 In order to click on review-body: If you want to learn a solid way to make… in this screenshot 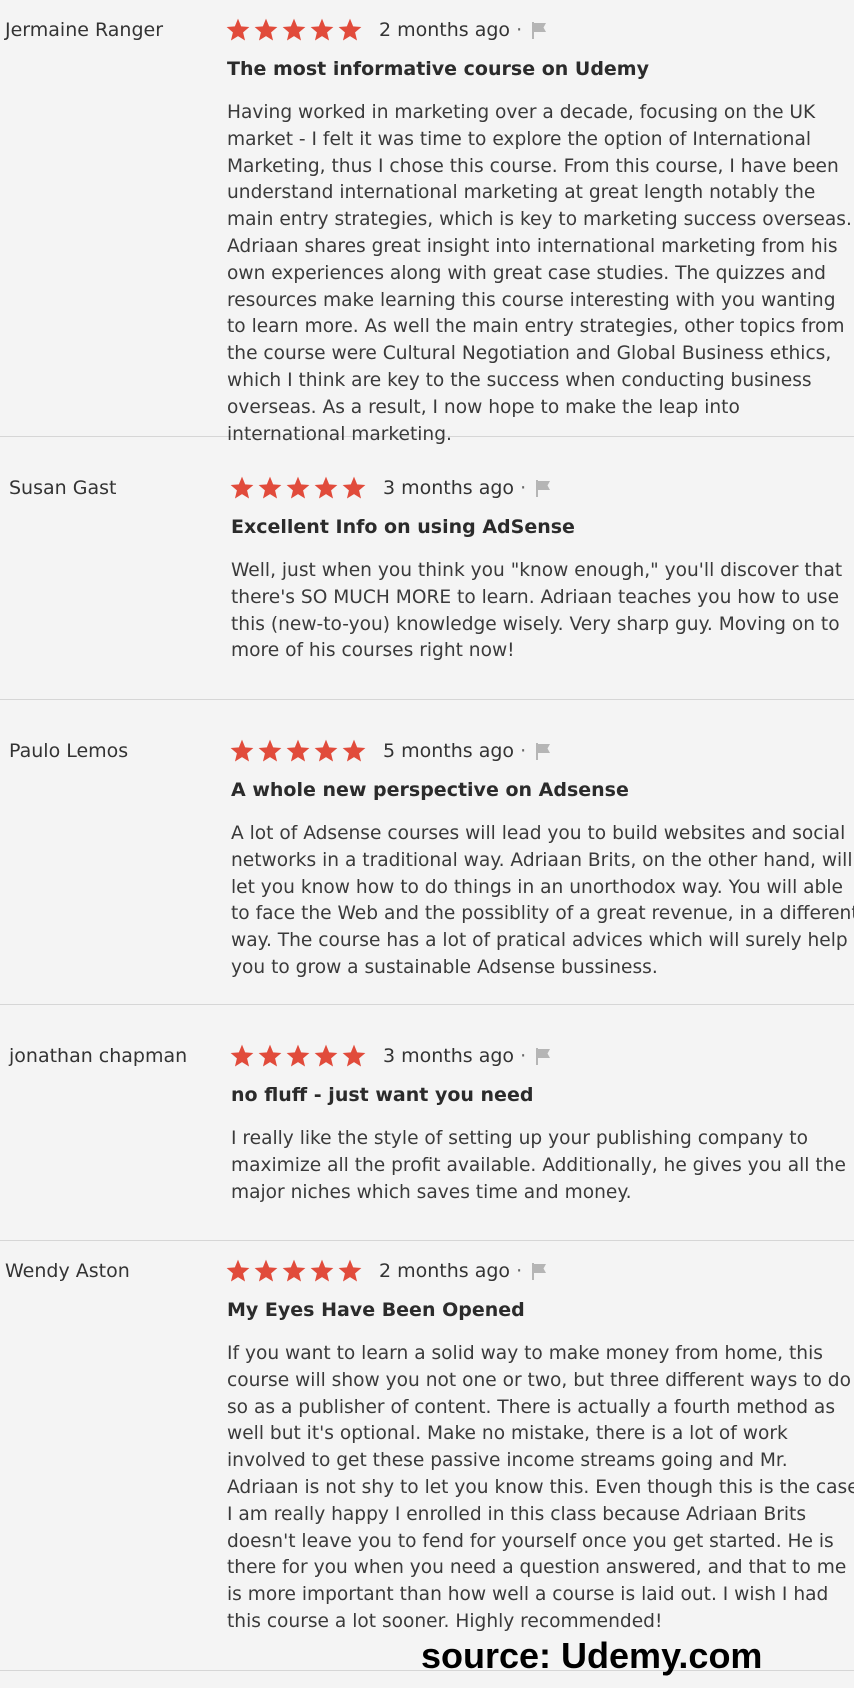, I will do `click(540, 1487)`.